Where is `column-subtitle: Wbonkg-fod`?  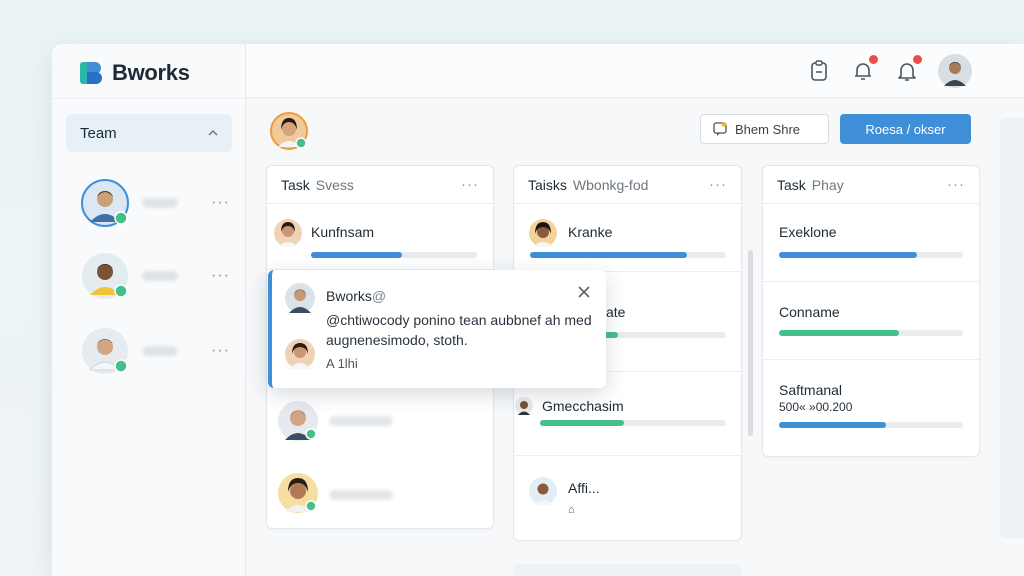
column-subtitle: Wbonkg-fod is located at coordinates (610, 184).